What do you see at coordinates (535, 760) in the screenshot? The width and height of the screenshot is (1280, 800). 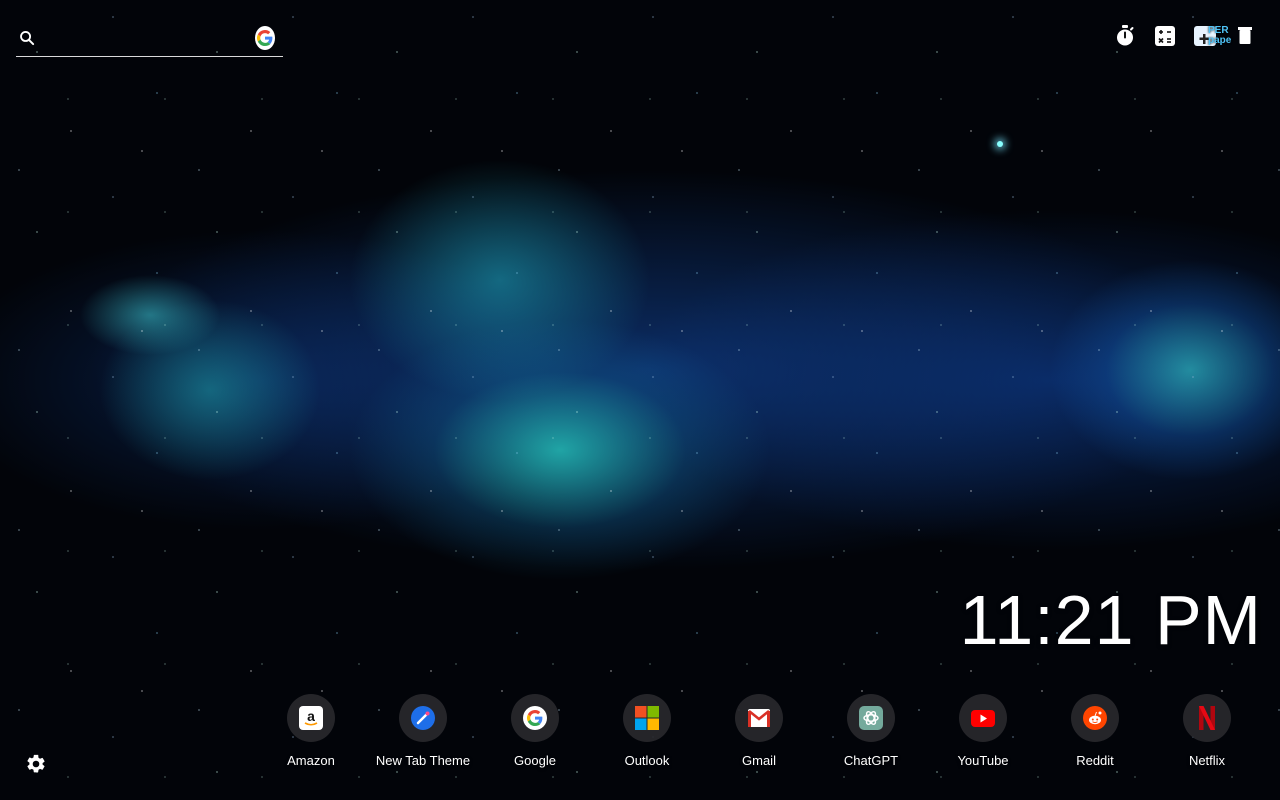 I see `shortcut-label: Google` at bounding box center [535, 760].